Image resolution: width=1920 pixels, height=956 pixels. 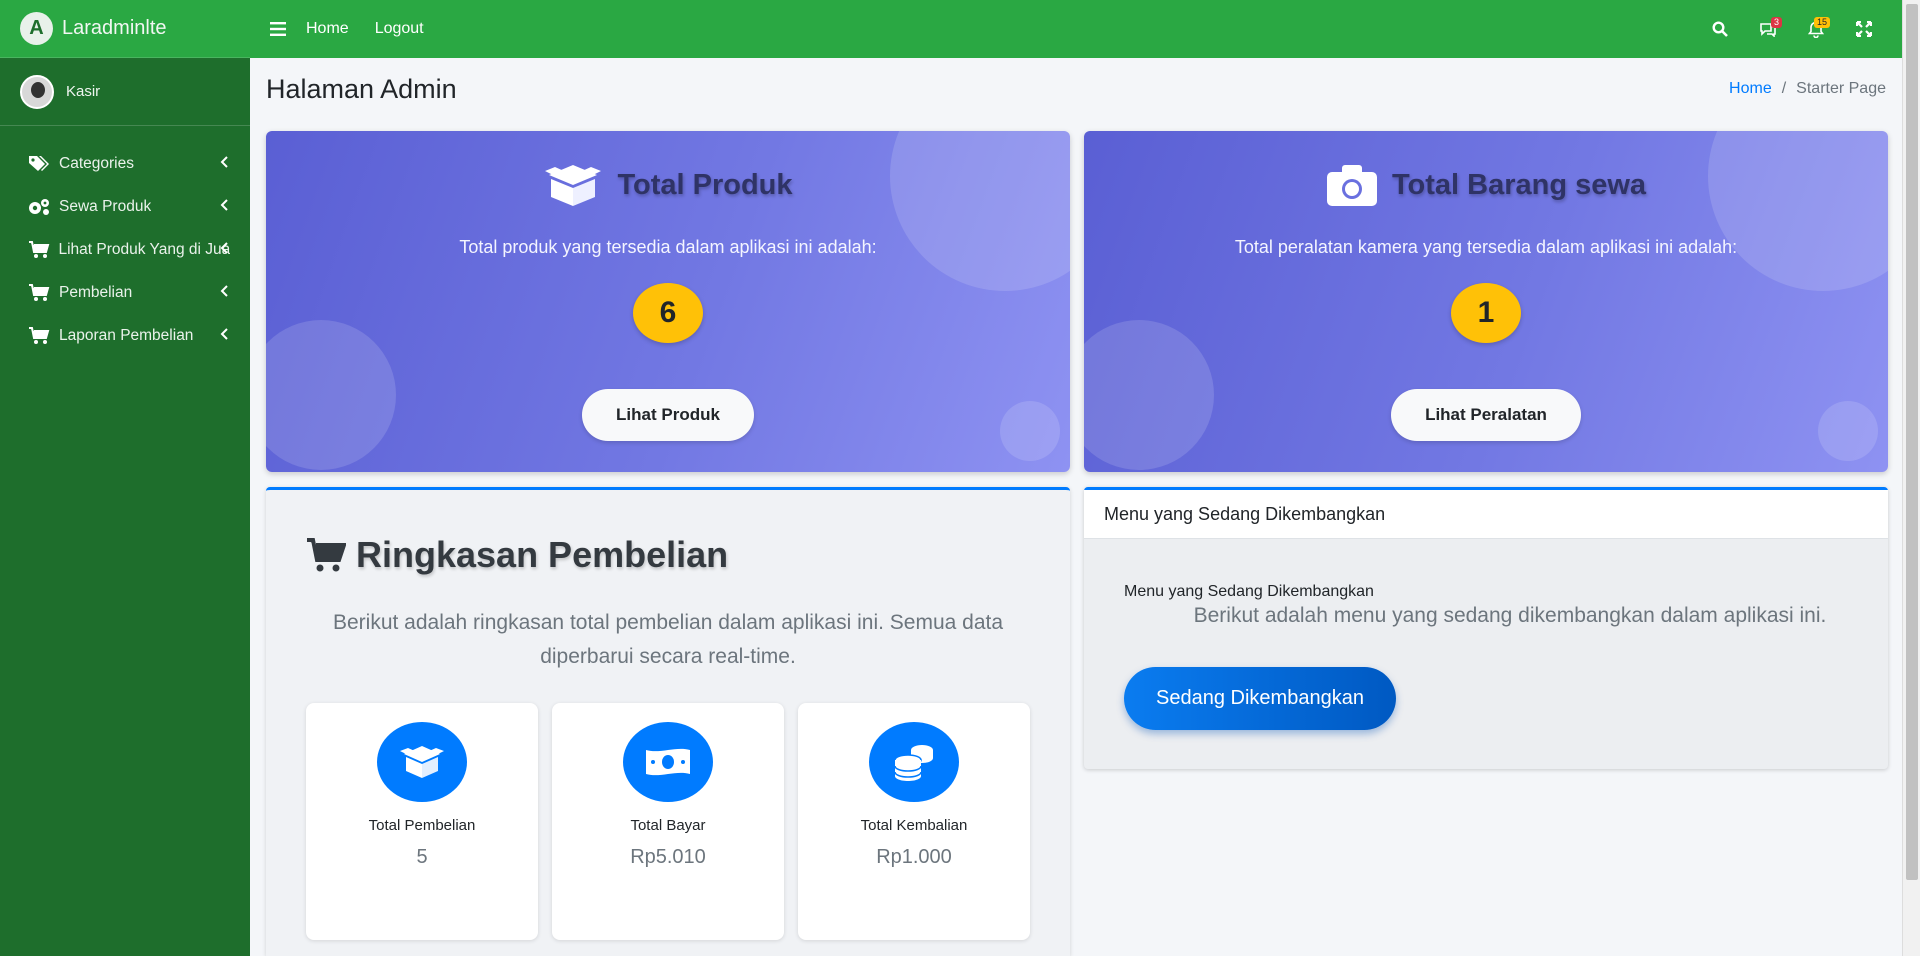 I want to click on lihat-produk-button: Lihat Produk, so click(x=668, y=415).